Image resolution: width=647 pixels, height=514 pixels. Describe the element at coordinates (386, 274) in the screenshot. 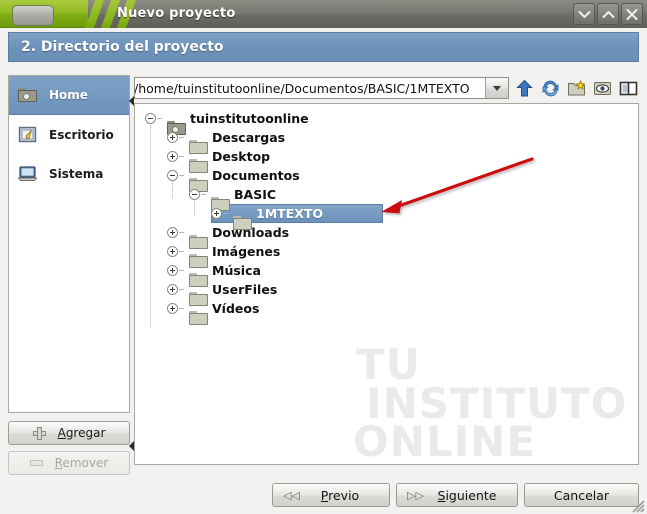

I see `tree-row: Música` at that location.